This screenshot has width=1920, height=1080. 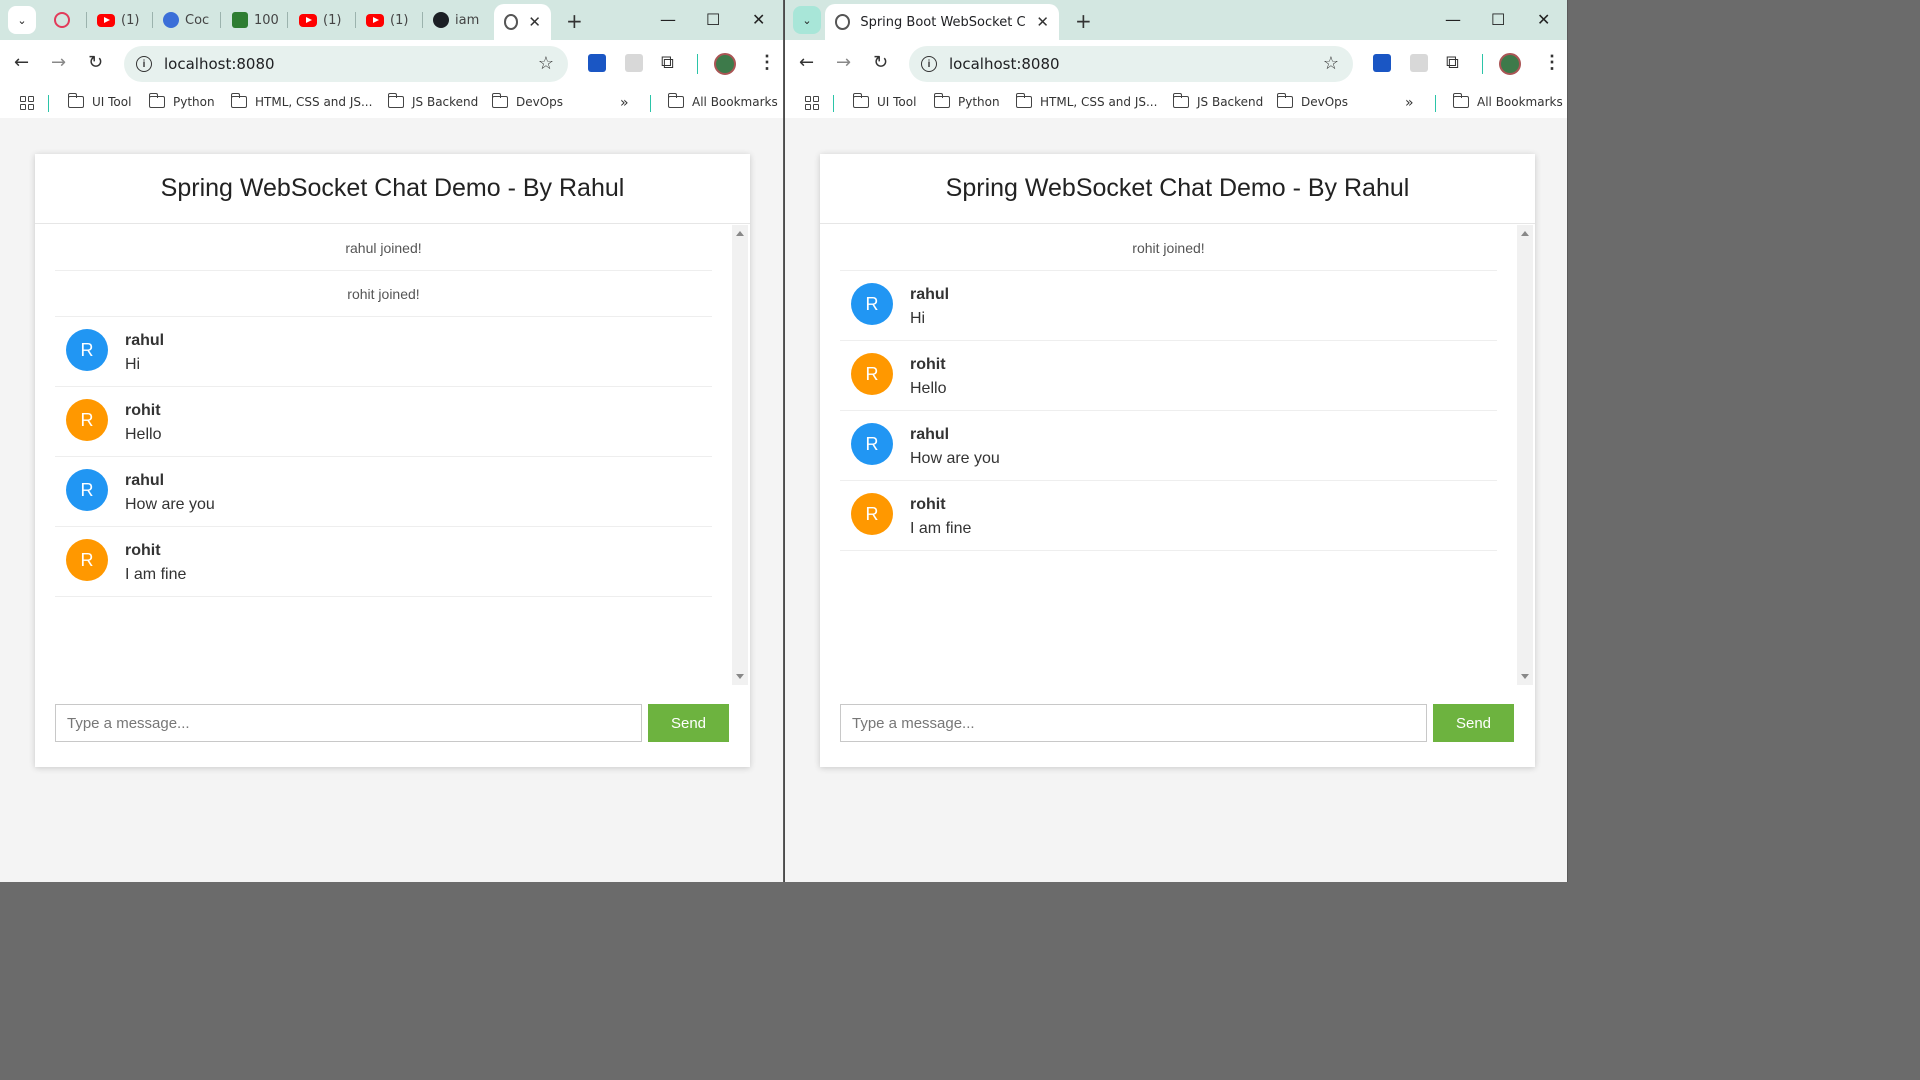 I want to click on message-text: Hello, so click(x=143, y=434).